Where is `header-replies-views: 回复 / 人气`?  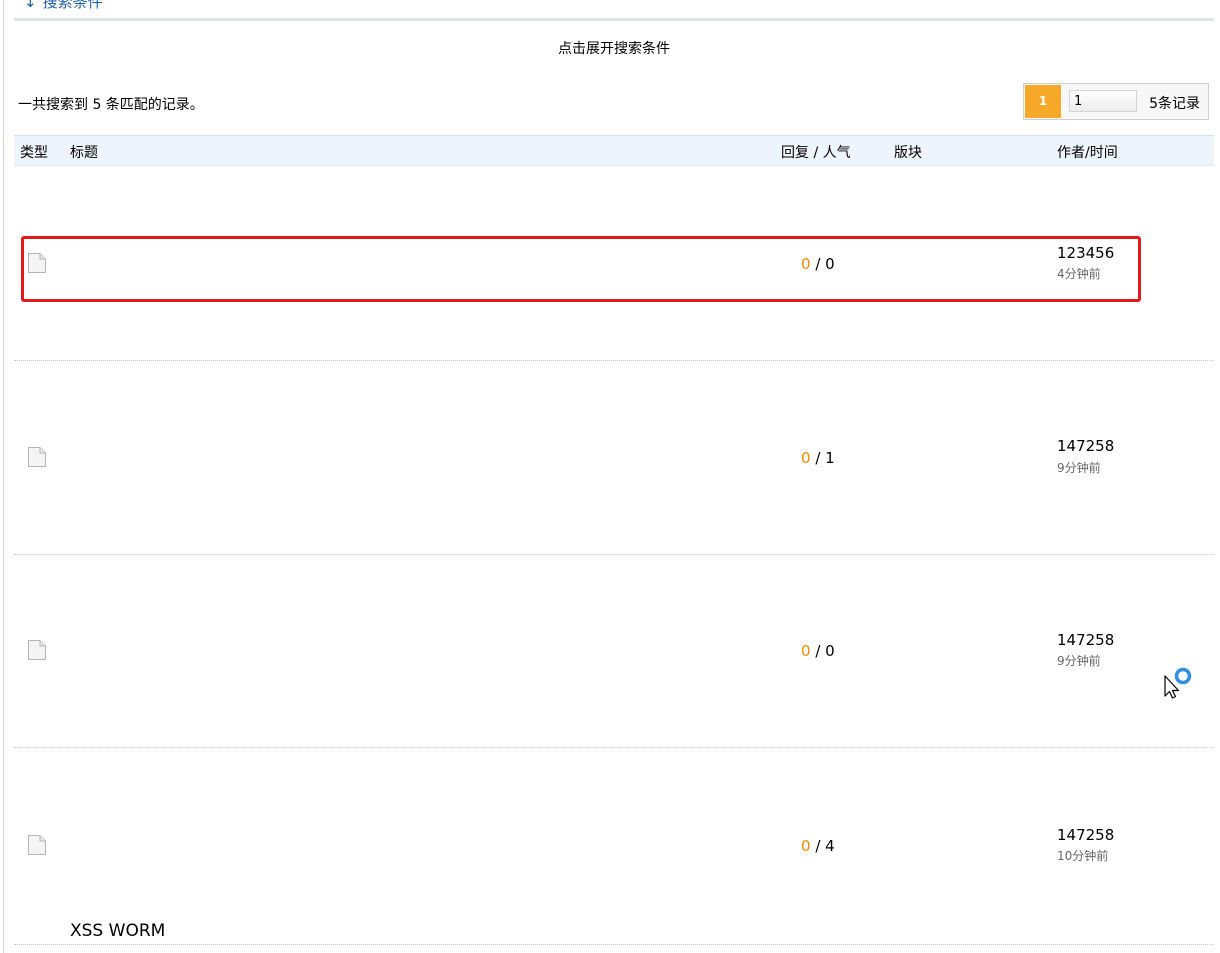
header-replies-views: 回复 / 人气 is located at coordinates (816, 153).